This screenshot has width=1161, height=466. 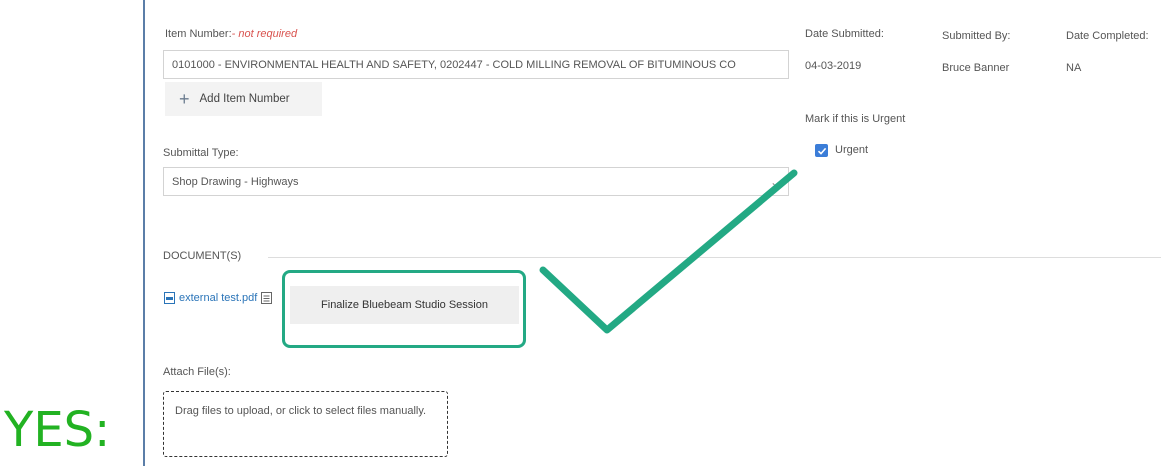 What do you see at coordinates (852, 150) in the screenshot?
I see `urgent-checkbox-label: Urgent` at bounding box center [852, 150].